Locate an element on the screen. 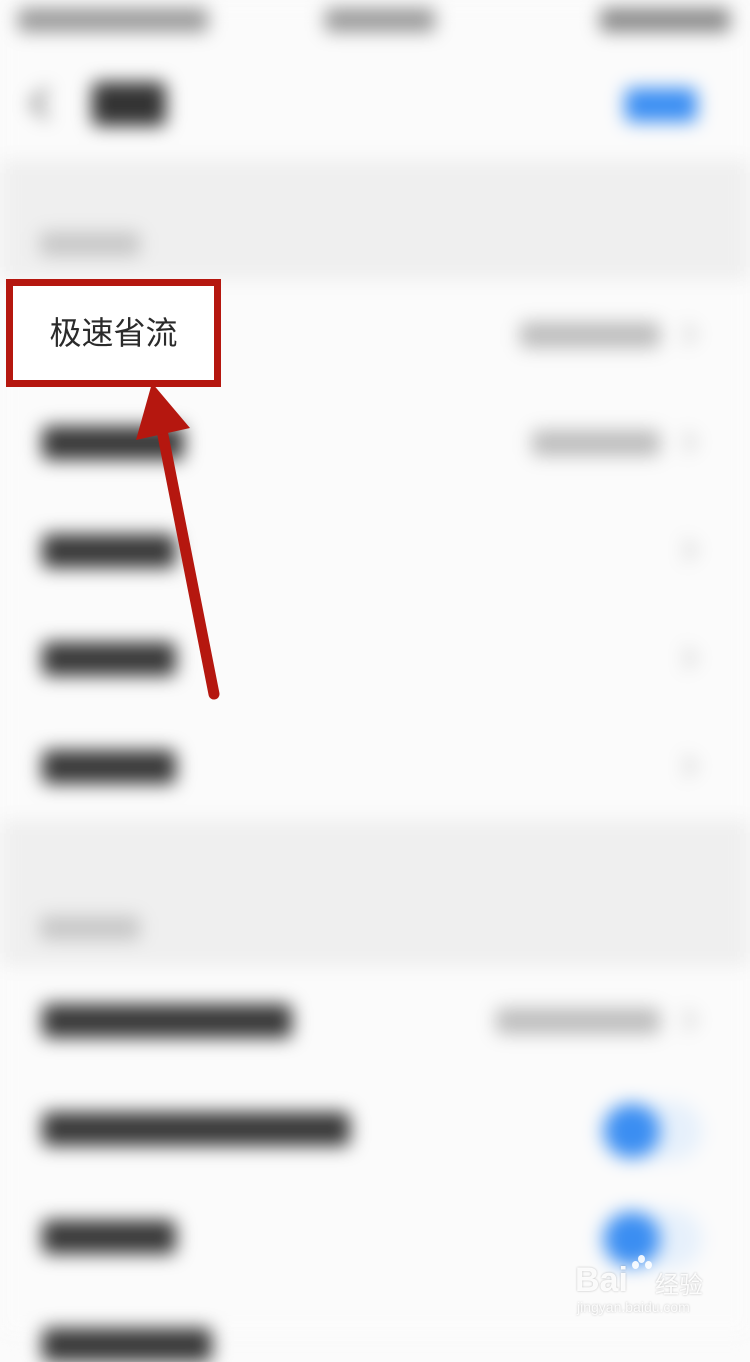 Image resolution: width=750 pixels, height=1362 pixels. watermark-brand: Bai is located at coordinates (601, 1280).